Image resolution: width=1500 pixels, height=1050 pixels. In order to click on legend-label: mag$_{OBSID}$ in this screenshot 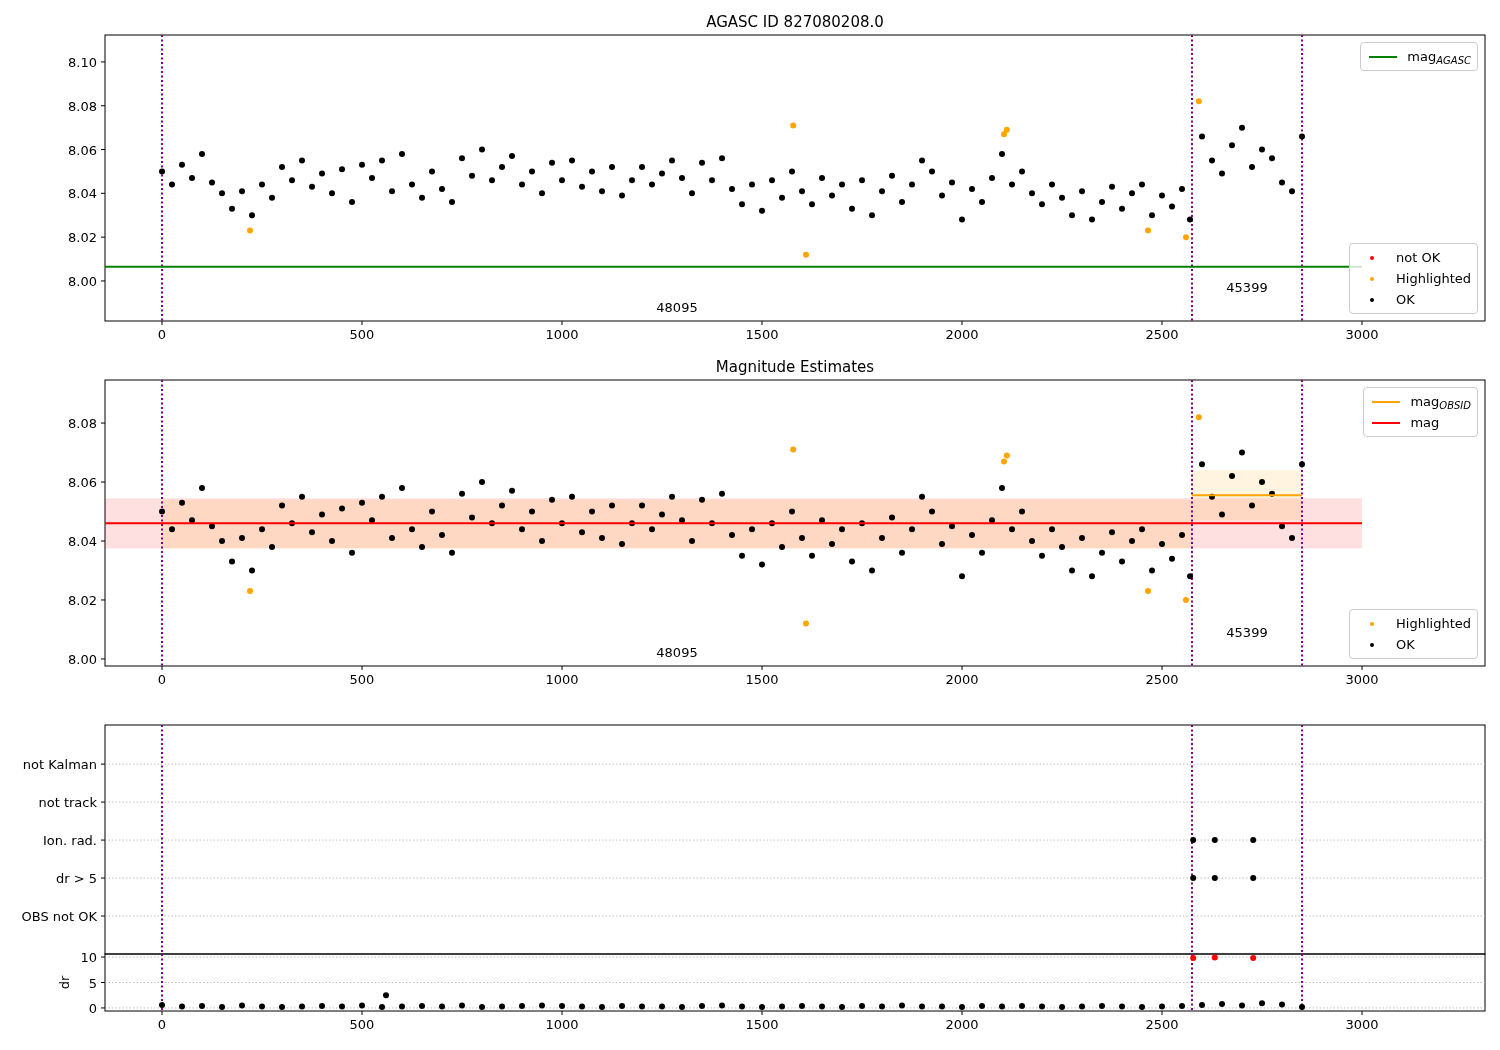, I will do `click(1440, 402)`.